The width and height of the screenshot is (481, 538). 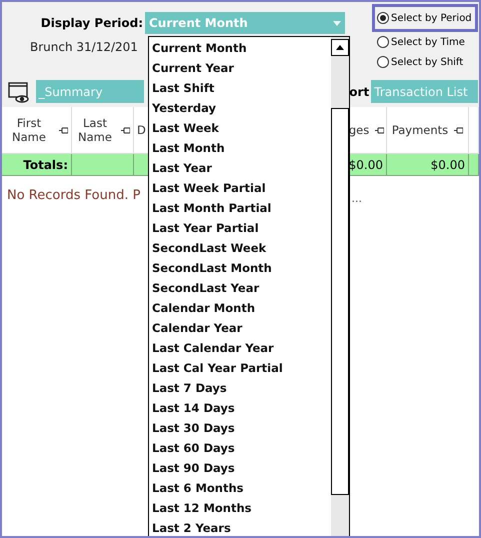 I want to click on dropdown-option: Last Week Partial, so click(x=240, y=188).